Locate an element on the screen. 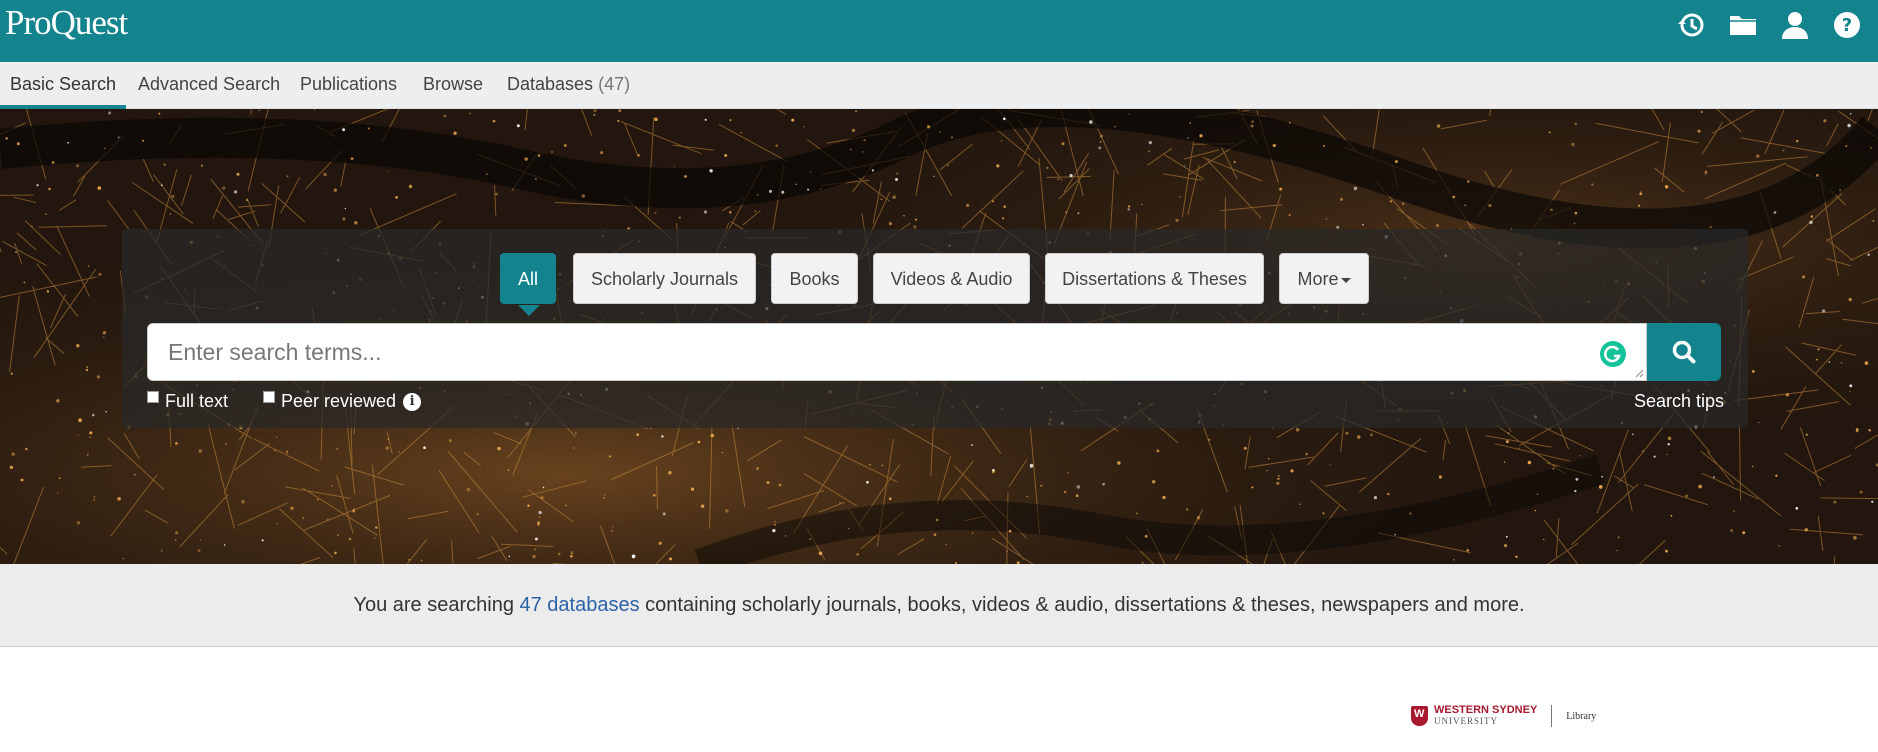 The image size is (1878, 752). library-label: Library is located at coordinates (1581, 716).